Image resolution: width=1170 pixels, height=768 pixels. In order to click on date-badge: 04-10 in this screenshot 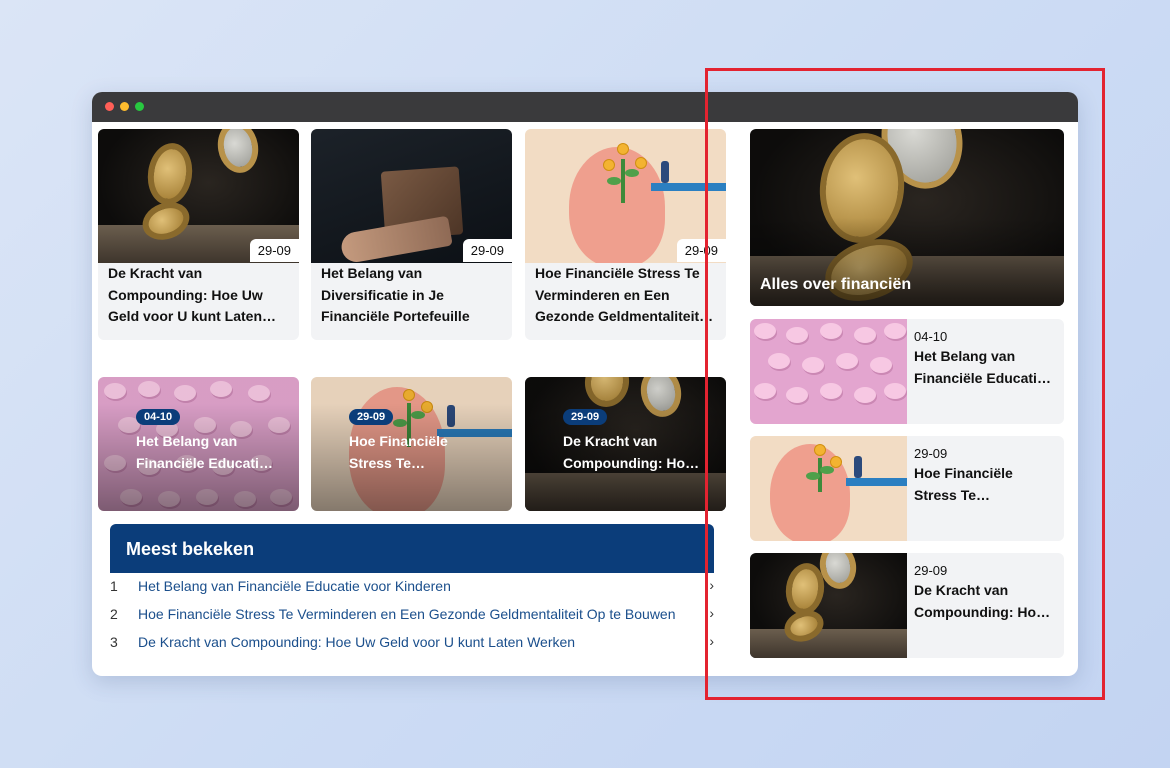, I will do `click(158, 417)`.